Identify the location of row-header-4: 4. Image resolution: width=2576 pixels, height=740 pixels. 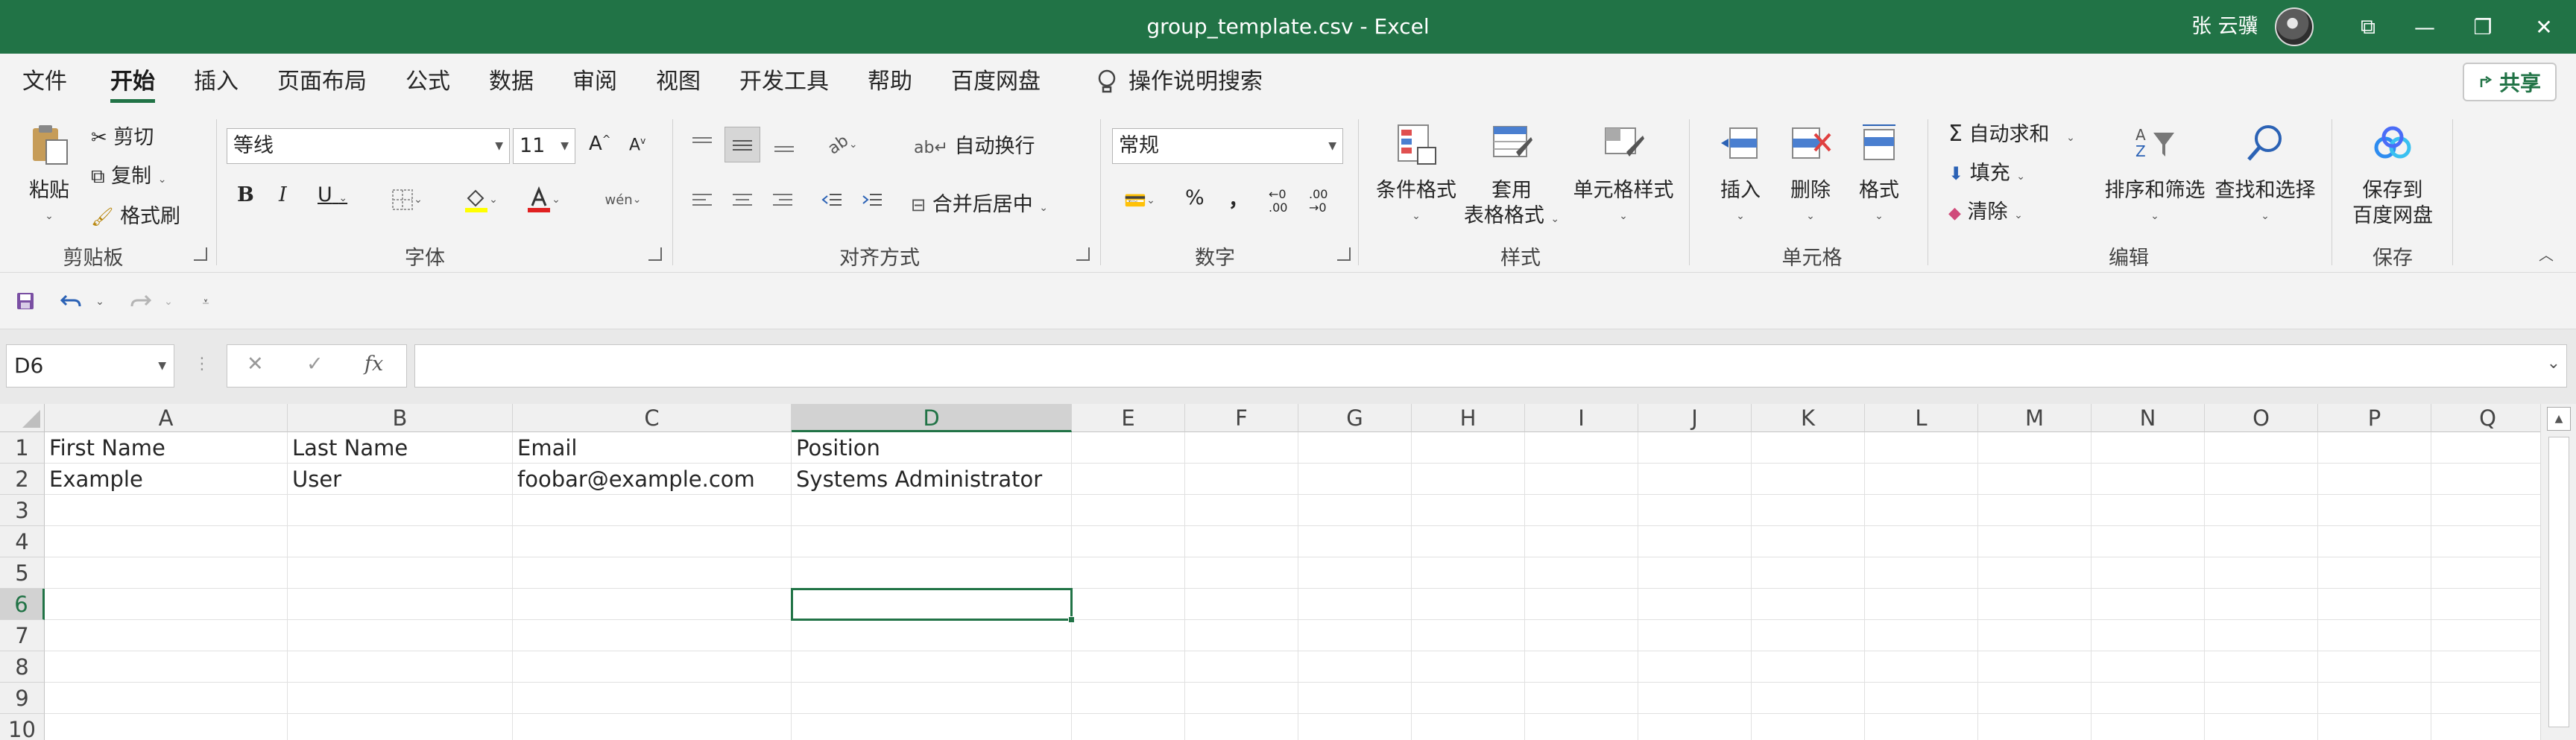
(22, 541).